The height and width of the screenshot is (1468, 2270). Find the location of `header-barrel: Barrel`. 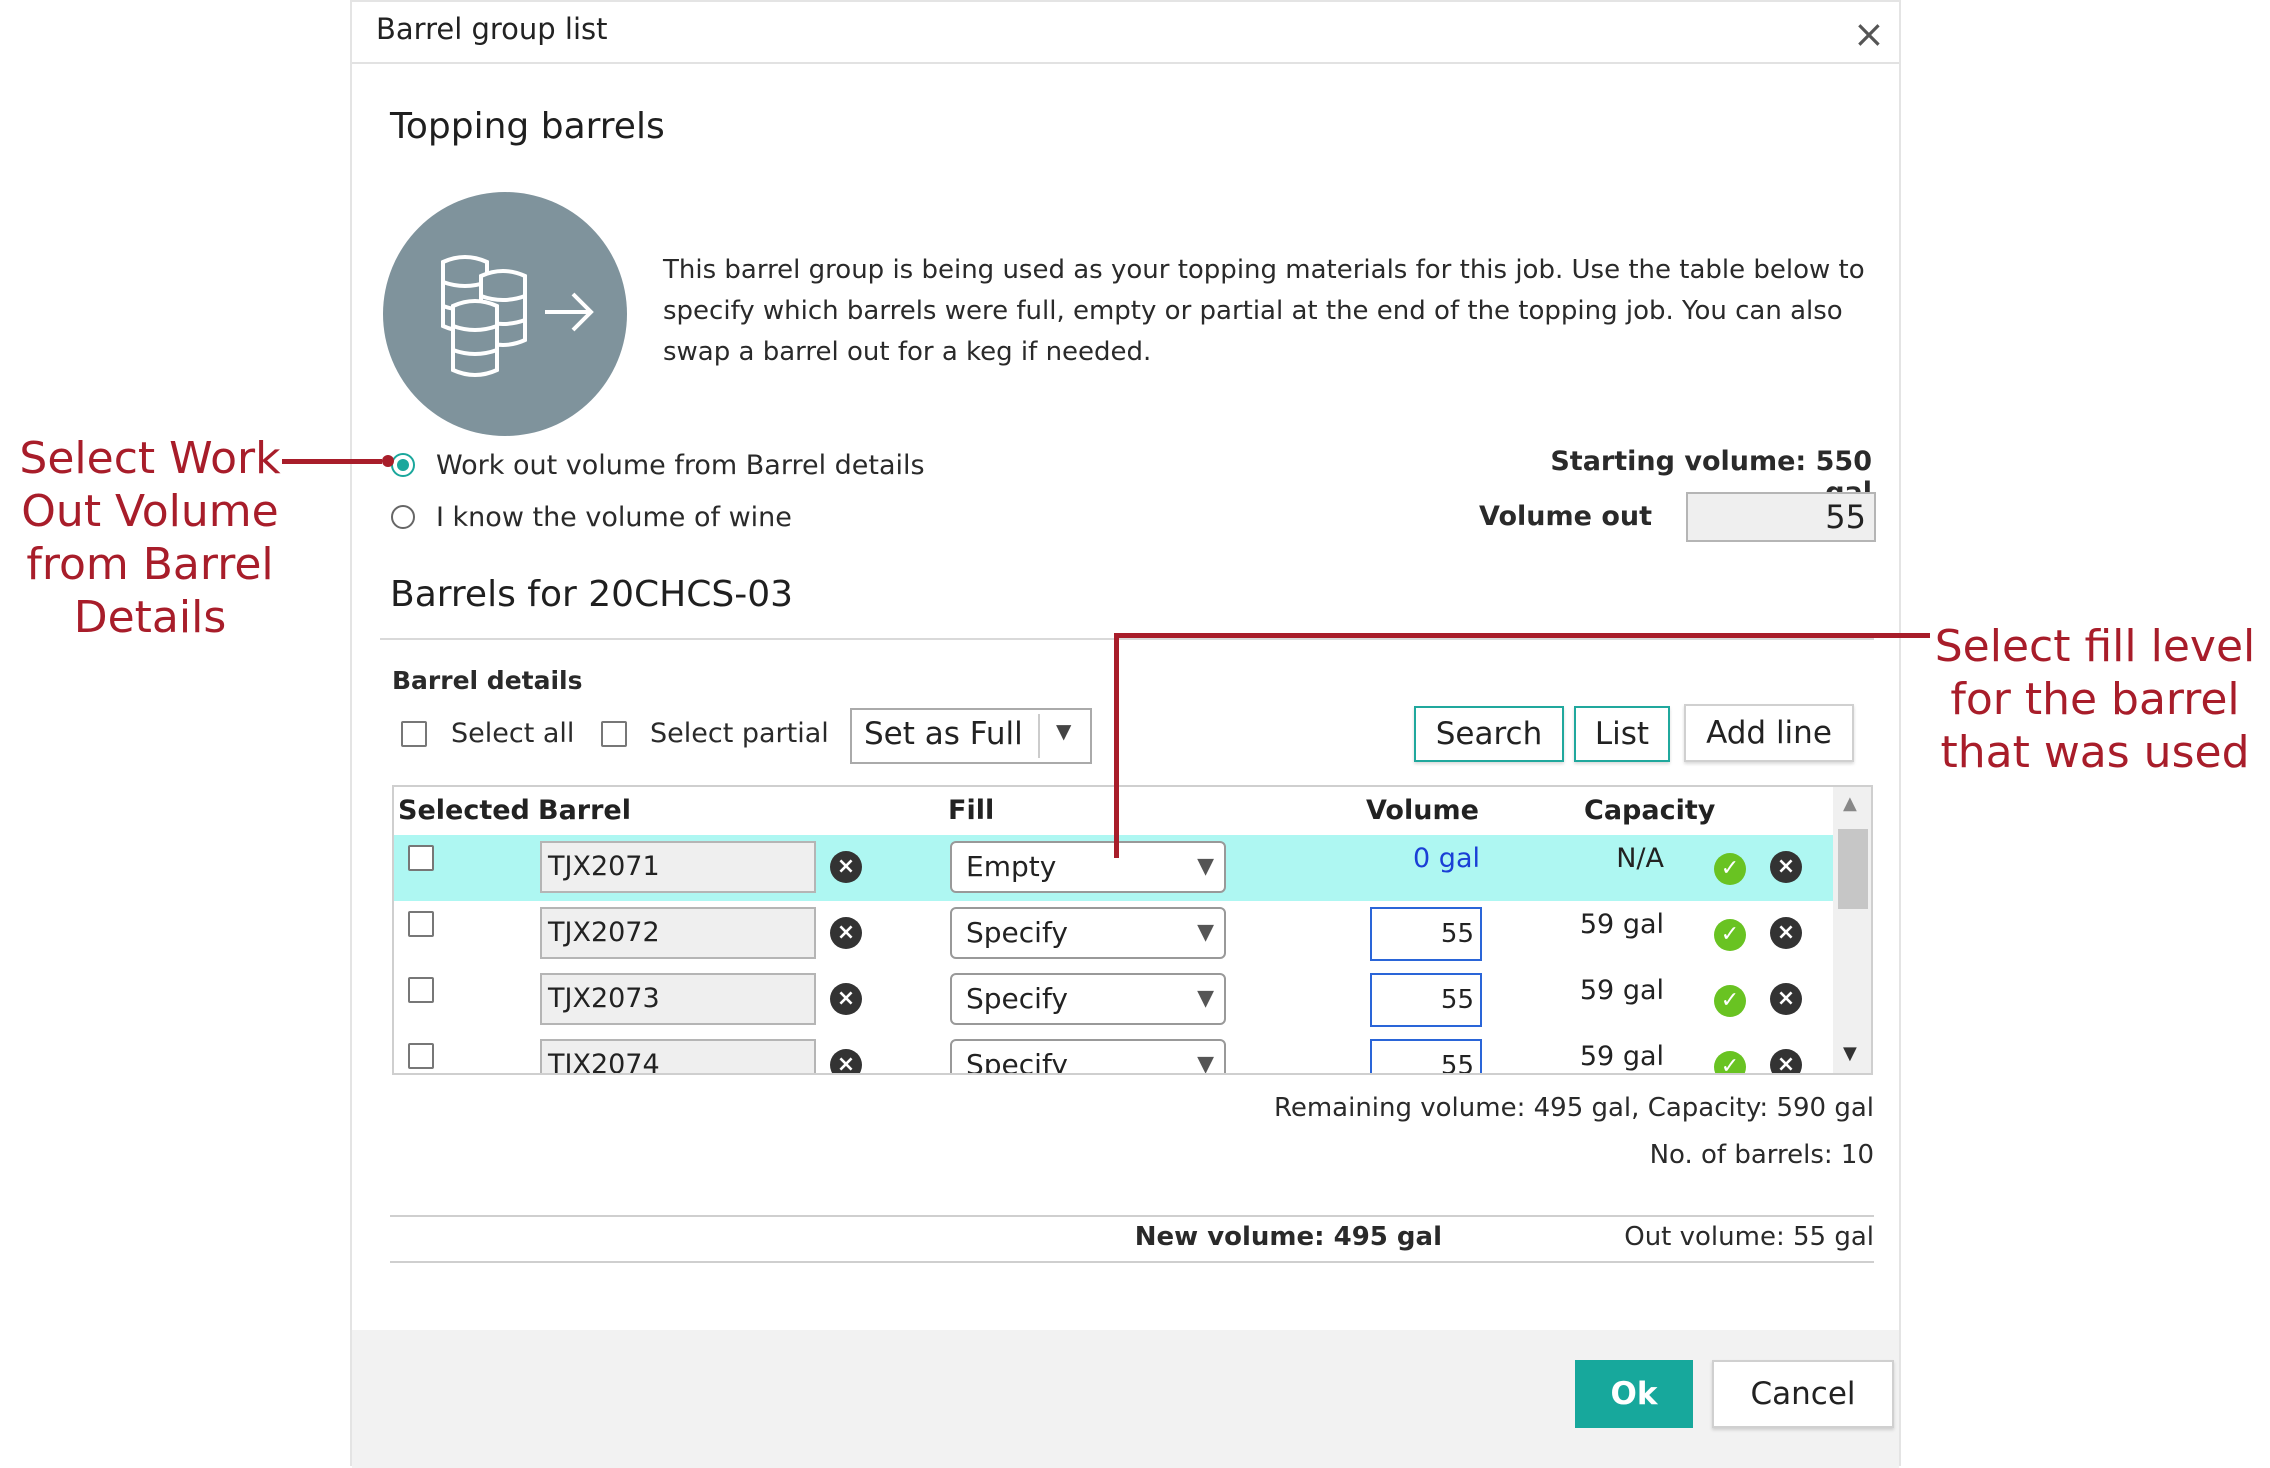

header-barrel: Barrel is located at coordinates (584, 810).